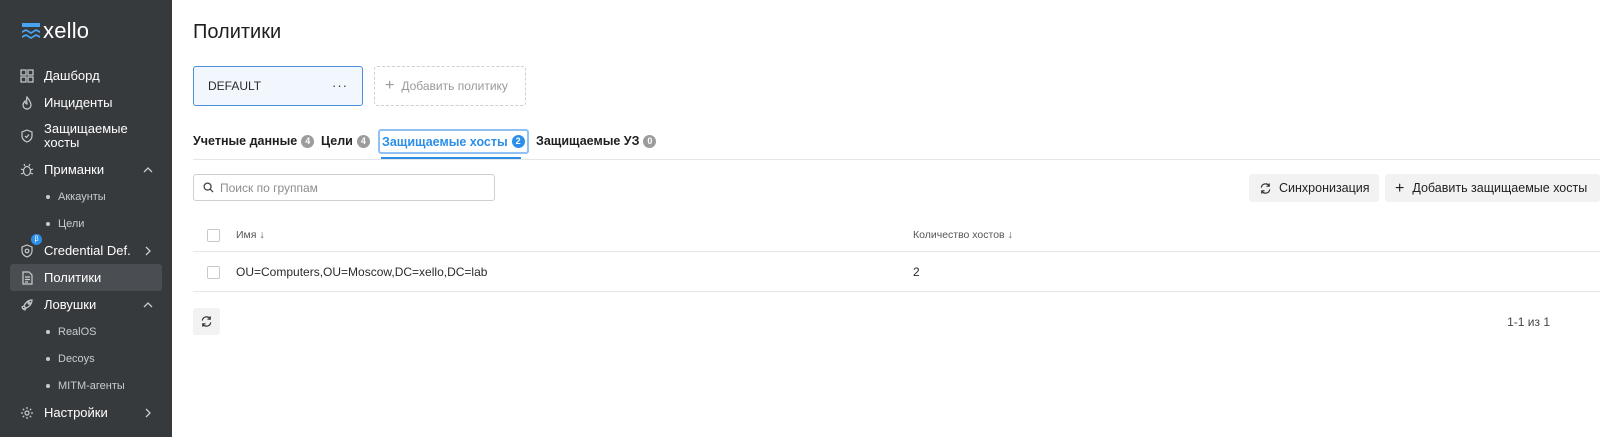 The width and height of the screenshot is (1600, 437). Describe the element at coordinates (27, 304) in the screenshot. I see `rocket-icon` at that location.